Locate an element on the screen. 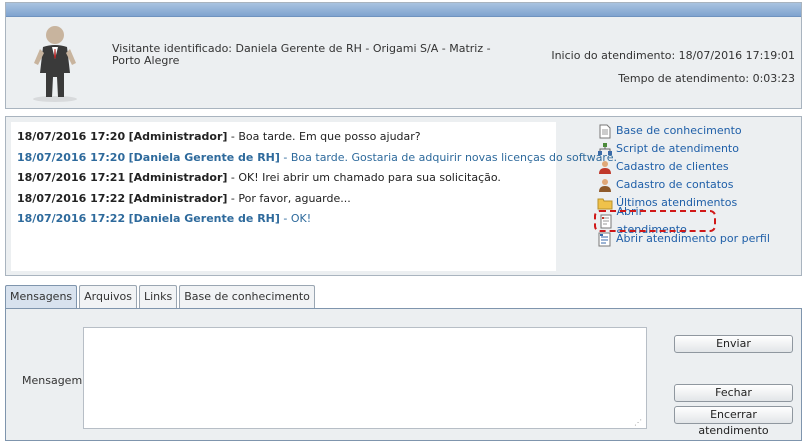 This screenshot has width=807, height=444. panel-header-bar is located at coordinates (403, 10).